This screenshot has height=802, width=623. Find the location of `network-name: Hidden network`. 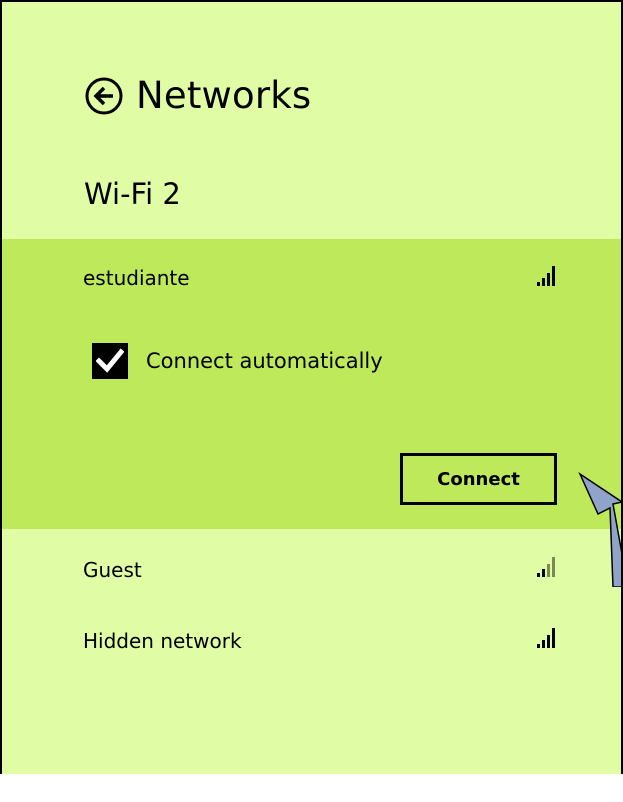

network-name: Hidden network is located at coordinates (162, 641).